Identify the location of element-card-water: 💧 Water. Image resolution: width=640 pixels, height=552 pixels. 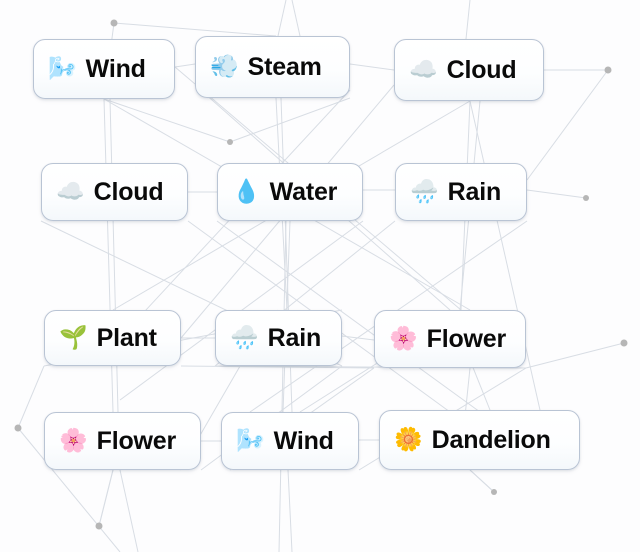
(290, 192).